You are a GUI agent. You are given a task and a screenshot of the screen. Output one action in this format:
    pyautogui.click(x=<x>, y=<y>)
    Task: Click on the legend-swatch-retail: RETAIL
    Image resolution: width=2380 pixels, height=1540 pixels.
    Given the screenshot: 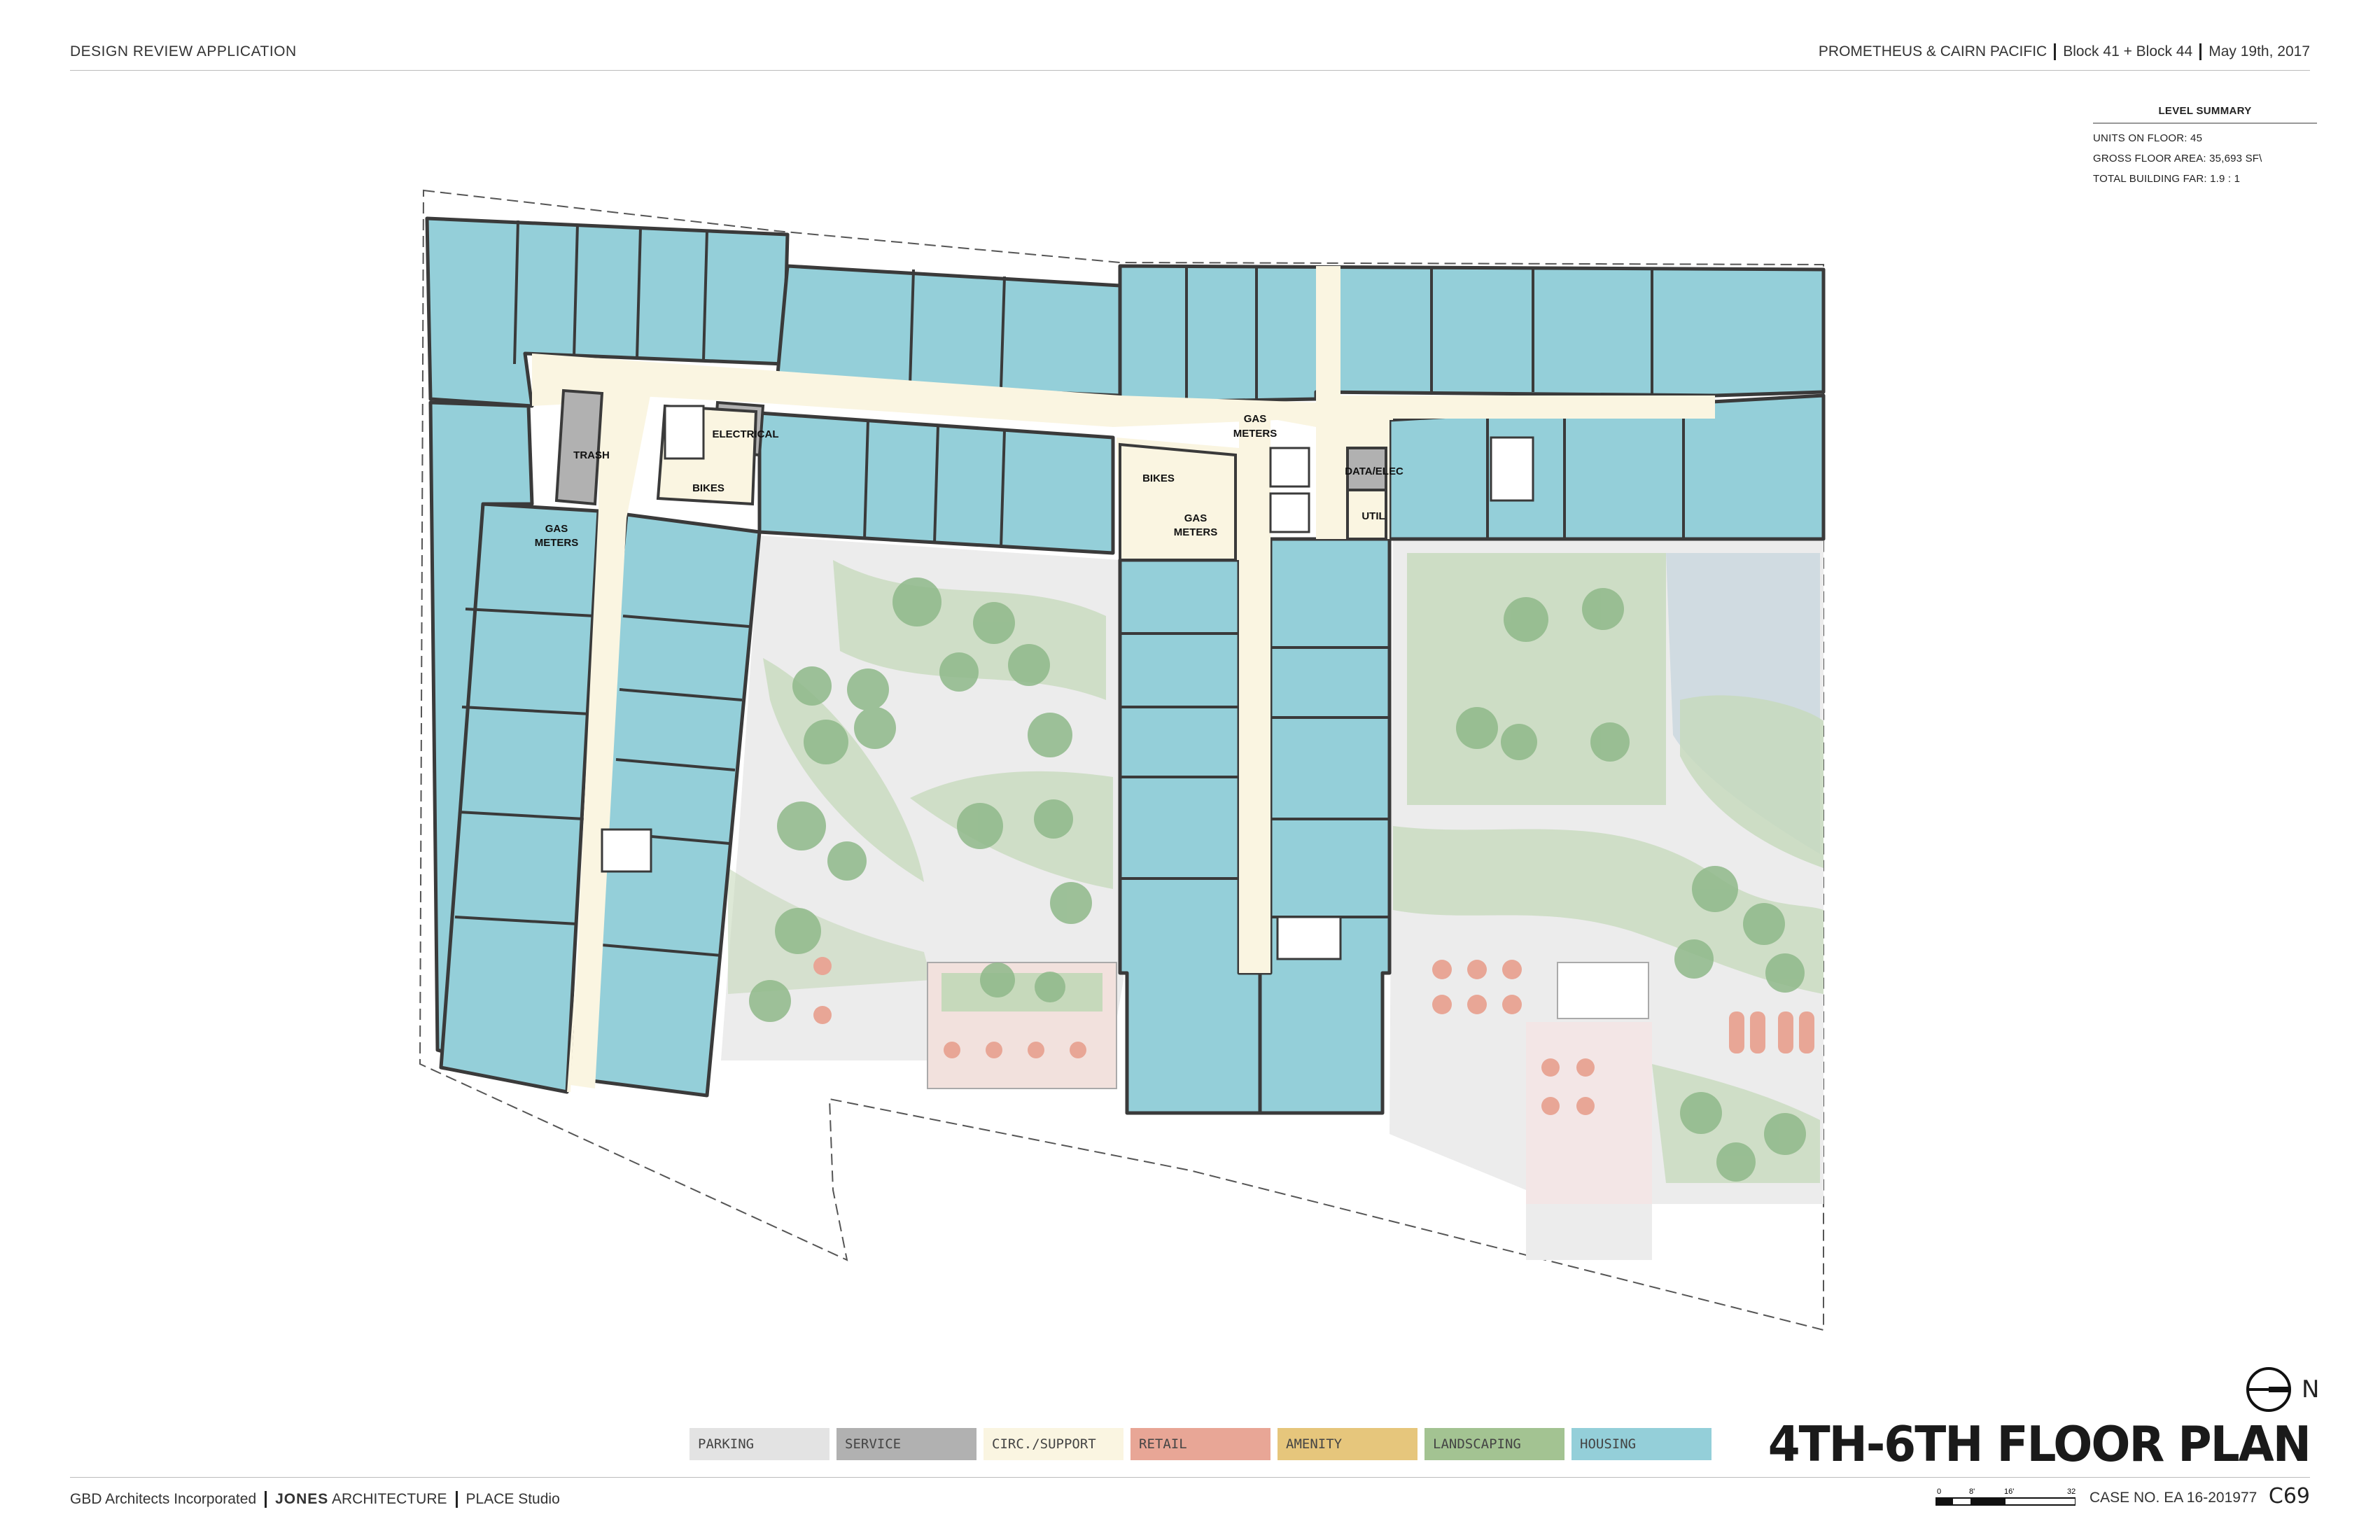 What is the action you would take?
    pyautogui.click(x=1200, y=1444)
    